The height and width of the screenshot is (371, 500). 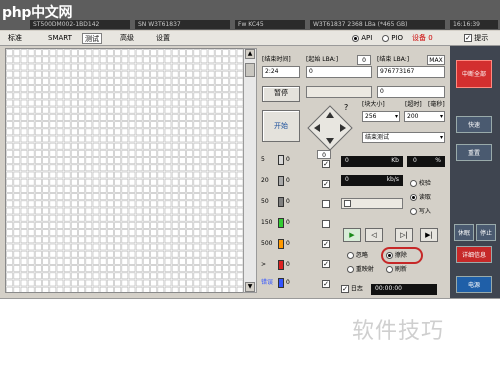 I want to click on start-button: 开始, so click(x=281, y=126).